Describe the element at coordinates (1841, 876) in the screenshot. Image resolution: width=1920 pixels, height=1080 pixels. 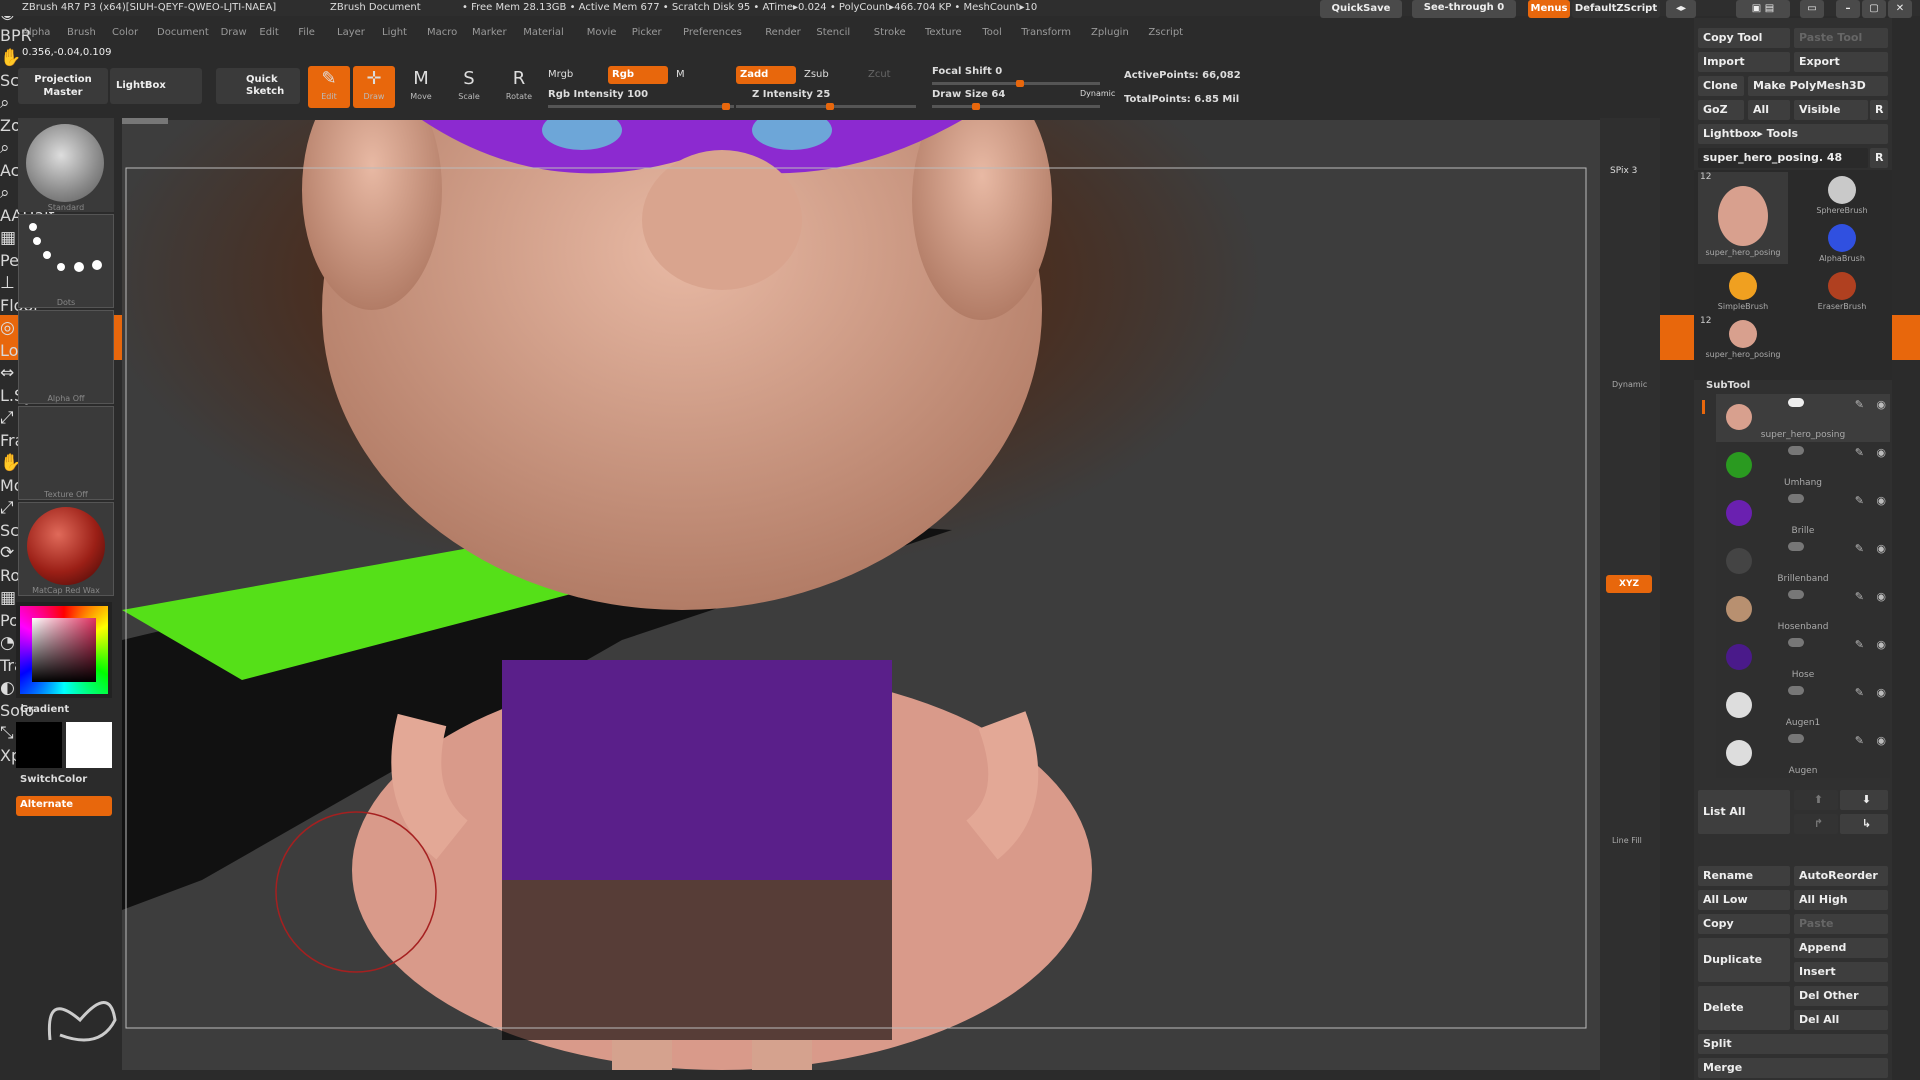
I see `autoreorder-button: AutoReorder` at that location.